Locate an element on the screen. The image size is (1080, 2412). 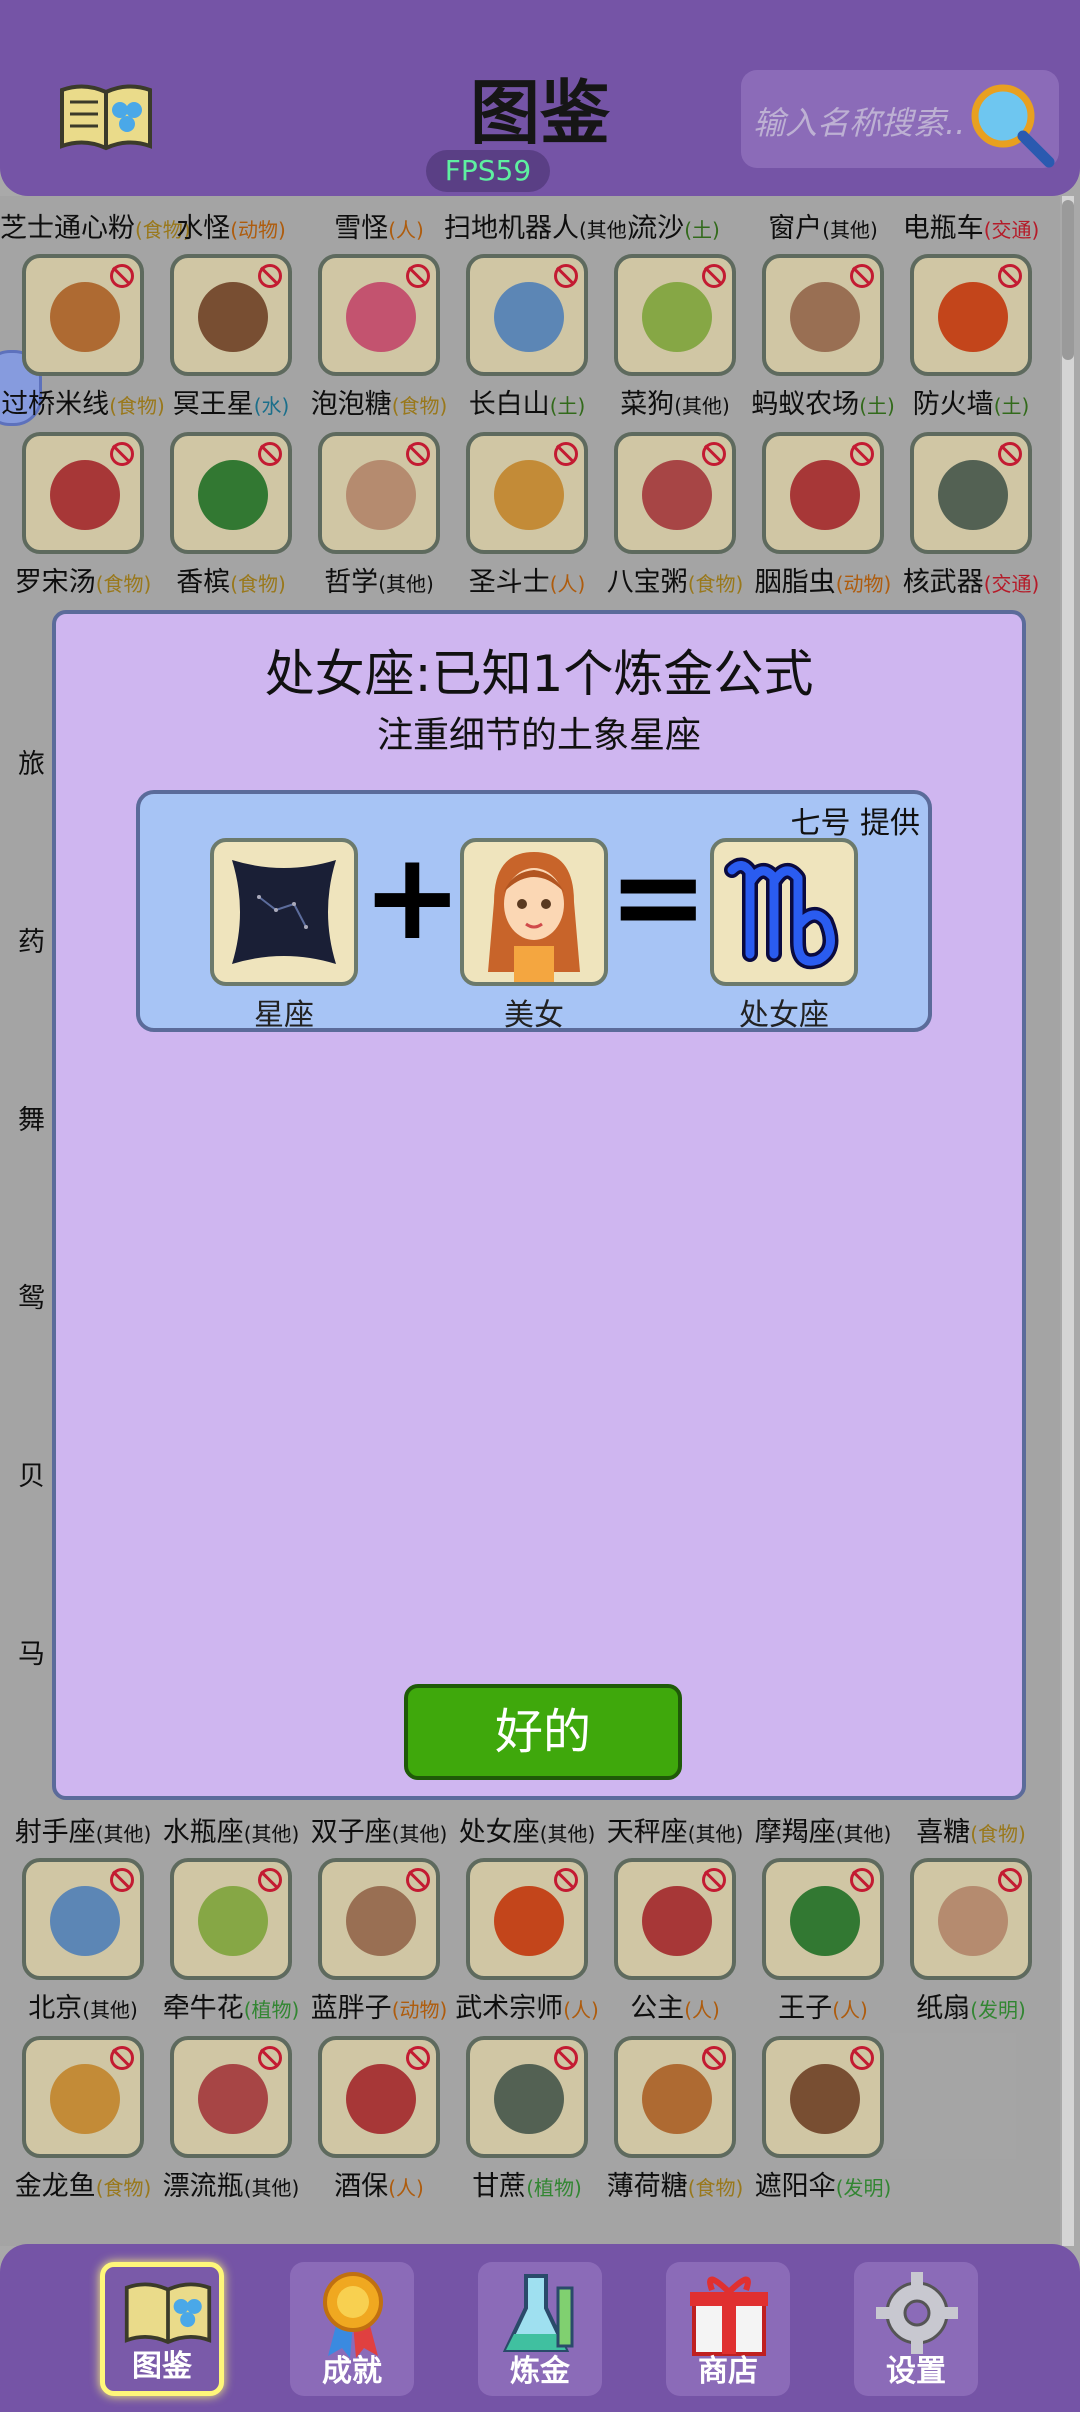
plus-sign: + is located at coordinates (412, 897).